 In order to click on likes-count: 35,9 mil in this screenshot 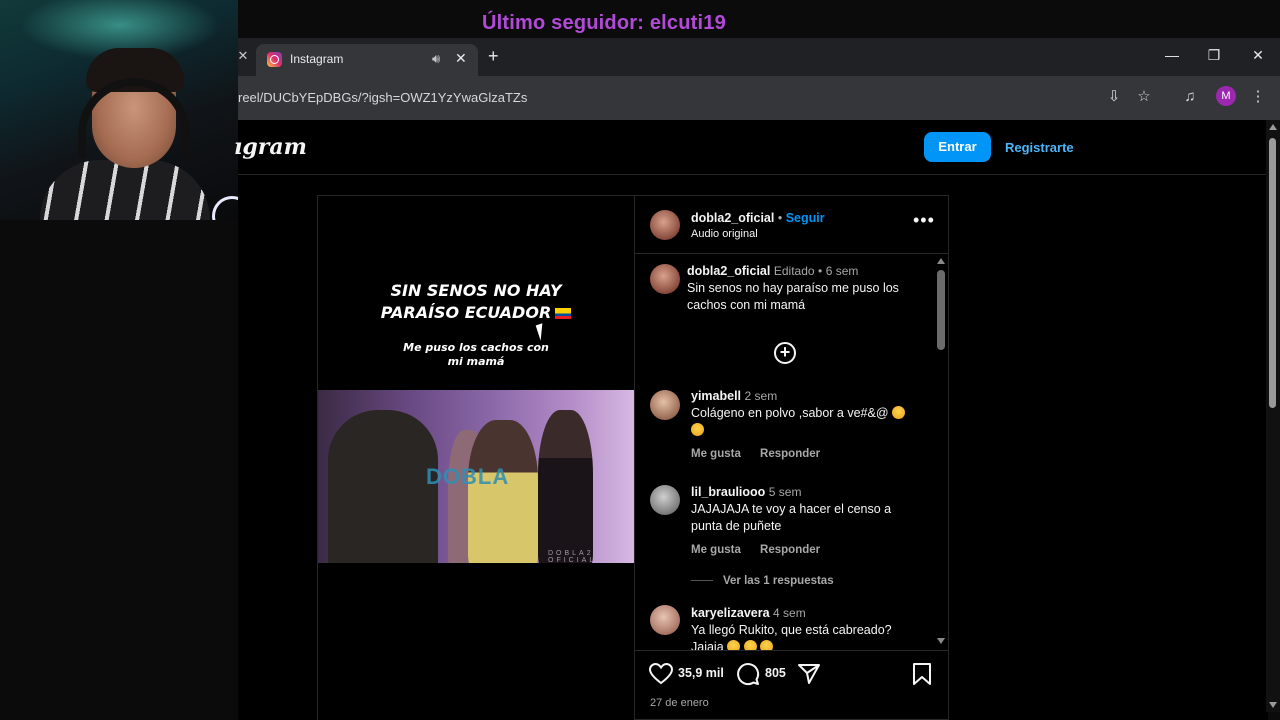, I will do `click(701, 673)`.